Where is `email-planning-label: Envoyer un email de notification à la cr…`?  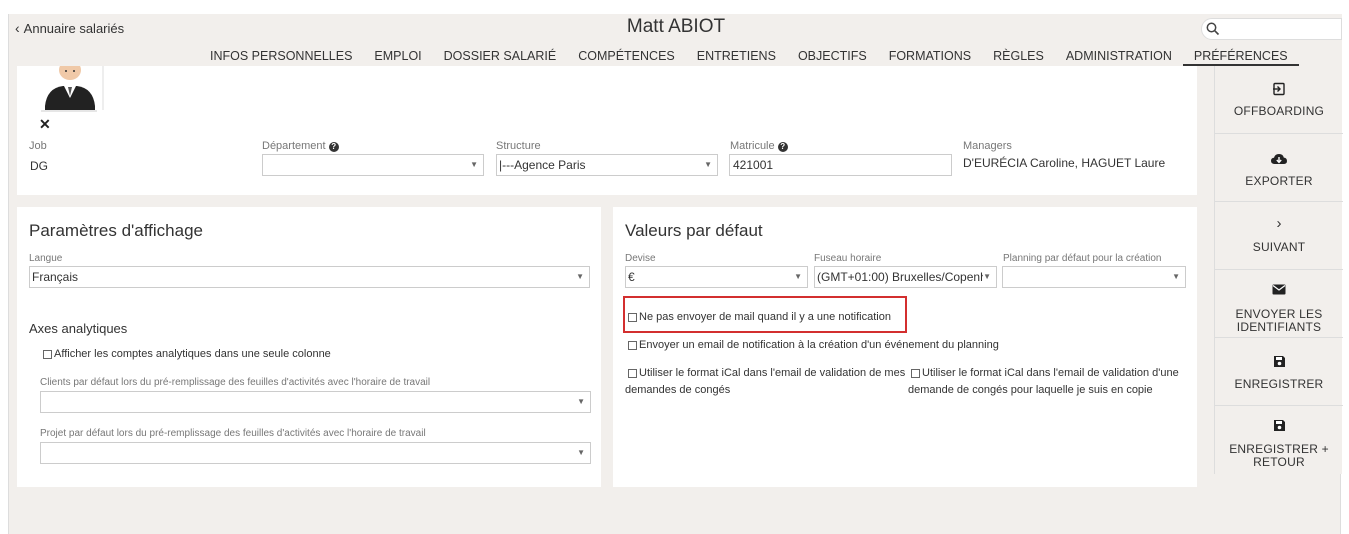
email-planning-label: Envoyer un email de notification à la cr… is located at coordinates (819, 345).